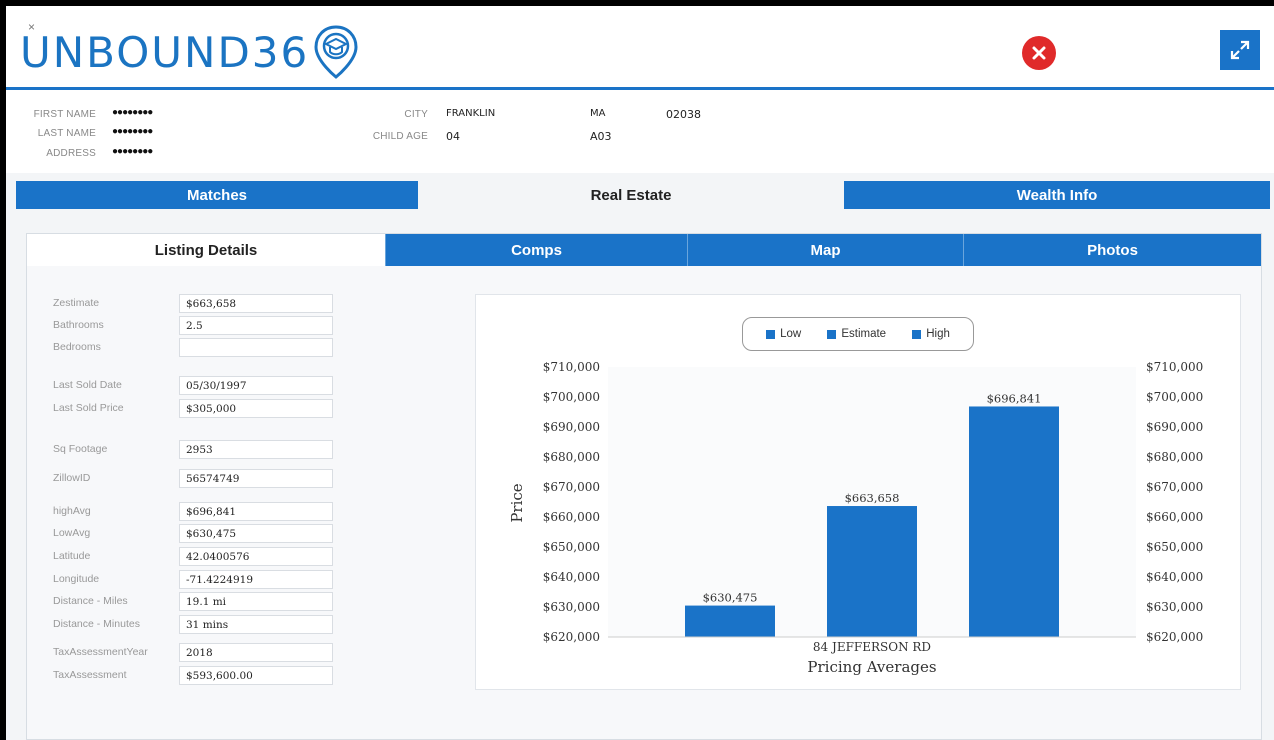 The image size is (1274, 740). I want to click on app-header: × UNBOUND36, so click(640, 48).